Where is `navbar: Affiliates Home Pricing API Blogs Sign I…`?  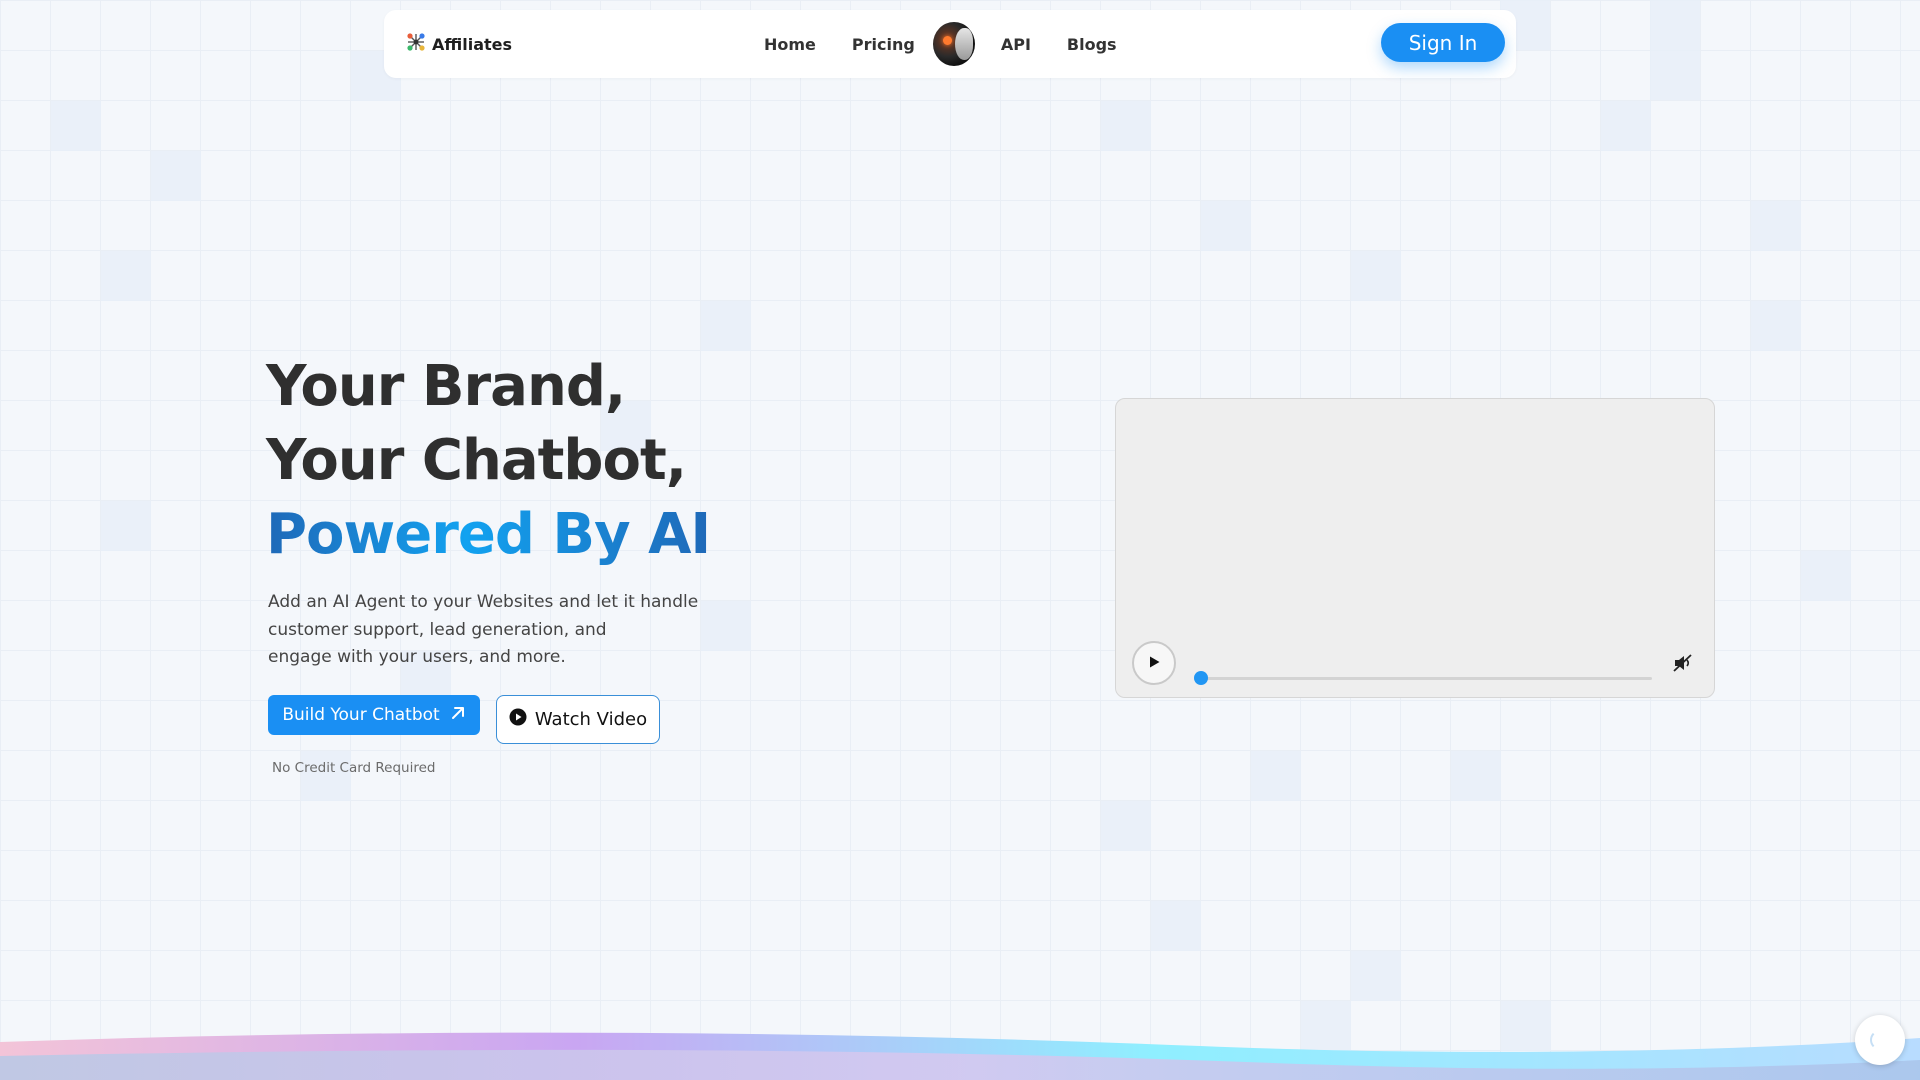 navbar: Affiliates Home Pricing API Blogs Sign I… is located at coordinates (950, 44).